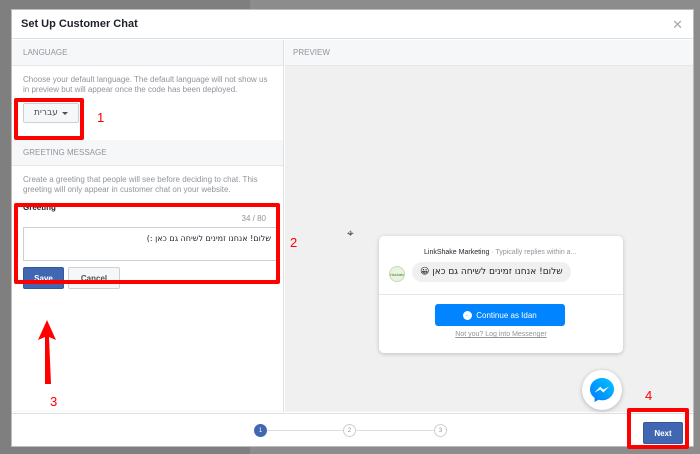 The width and height of the screenshot is (700, 454). Describe the element at coordinates (658, 428) in the screenshot. I see `highlight-box-next` at that location.